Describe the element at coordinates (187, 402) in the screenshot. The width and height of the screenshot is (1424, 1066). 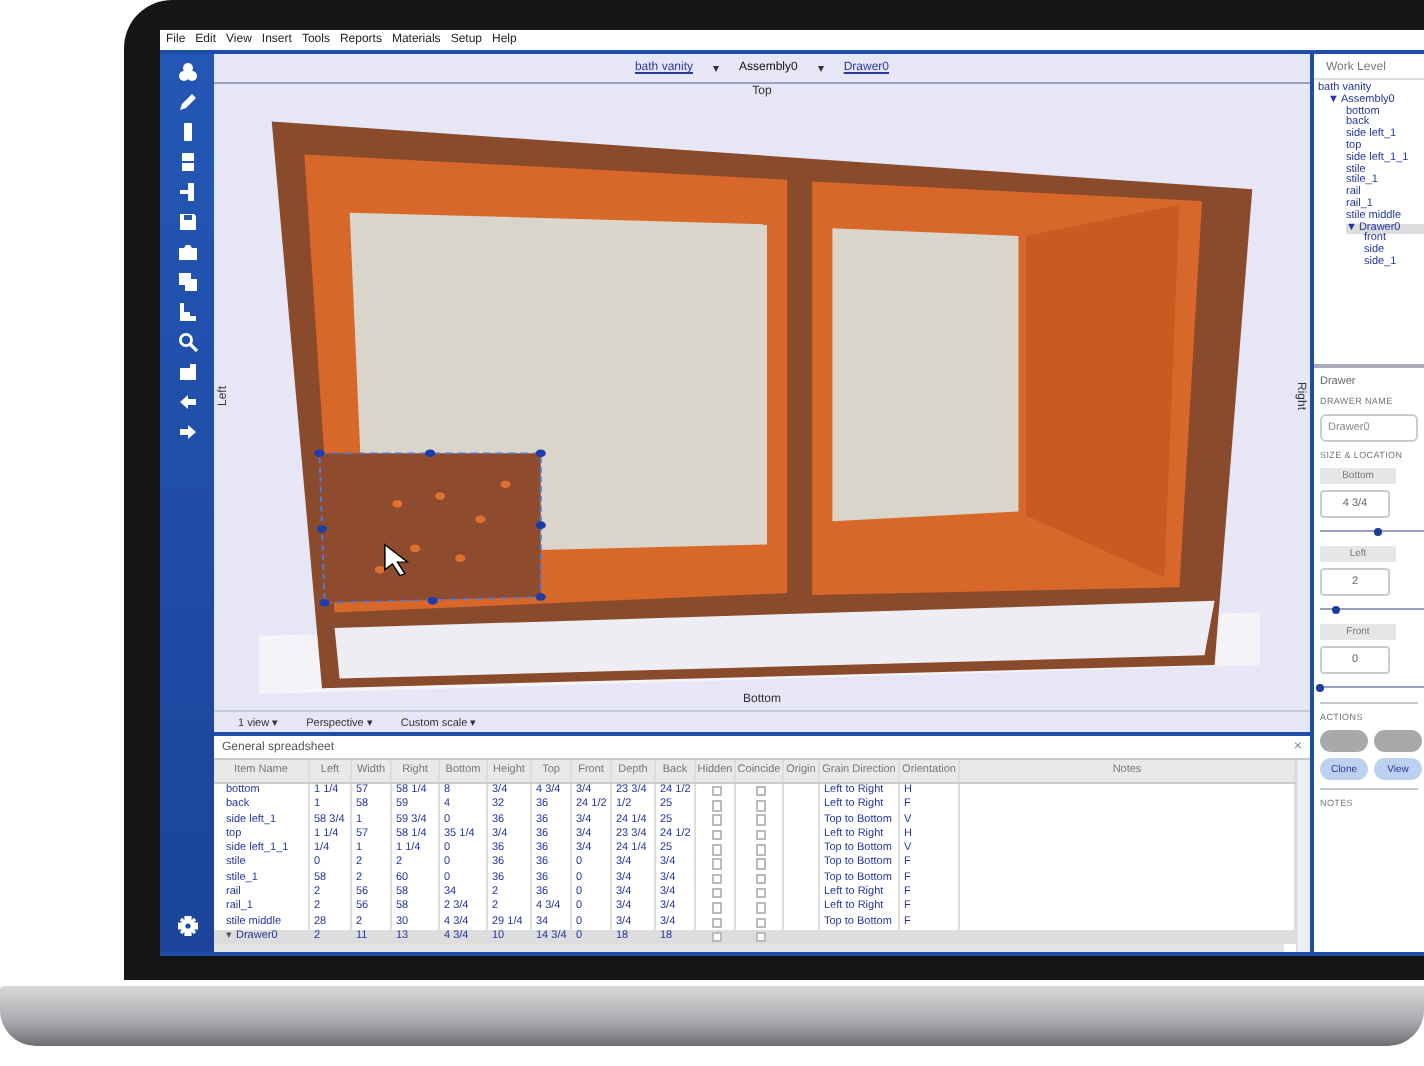
I see `undo-icon` at that location.